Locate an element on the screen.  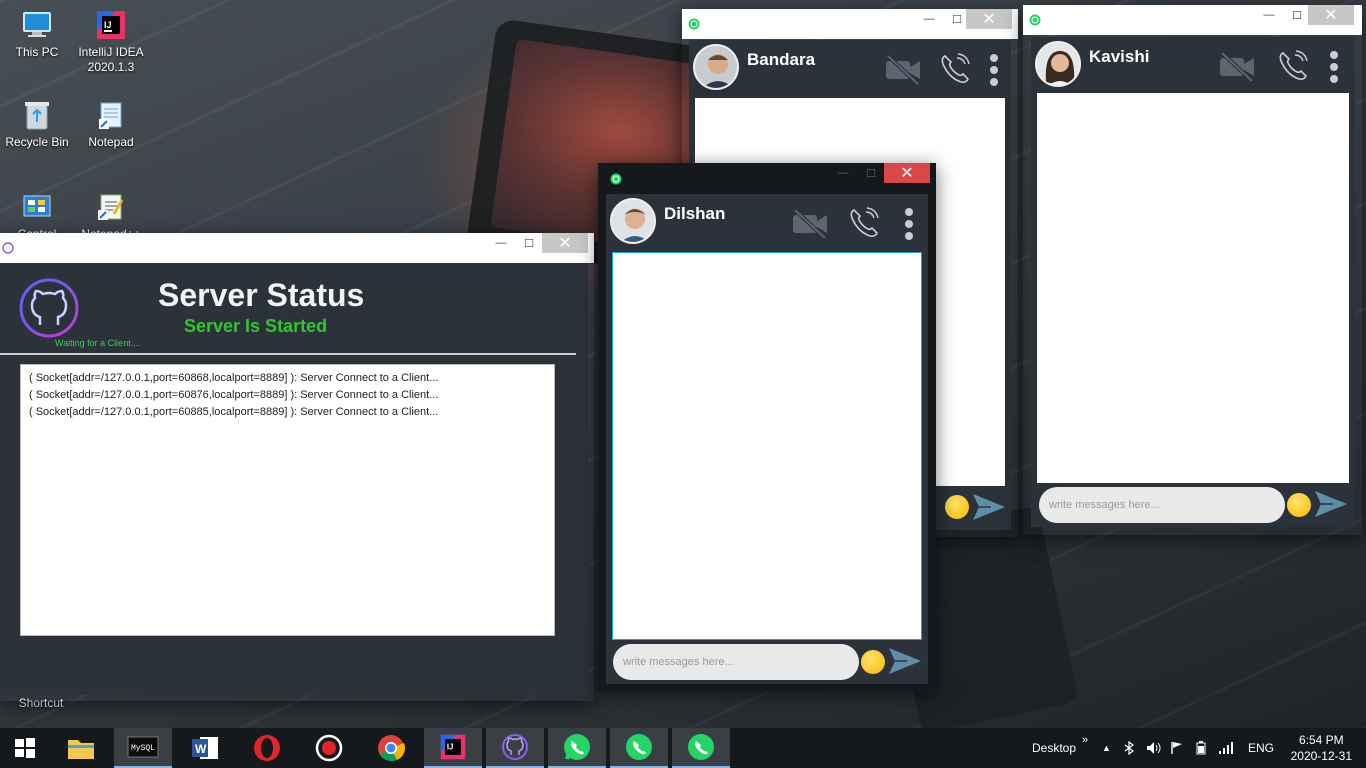
opera-icon is located at coordinates (267, 748).